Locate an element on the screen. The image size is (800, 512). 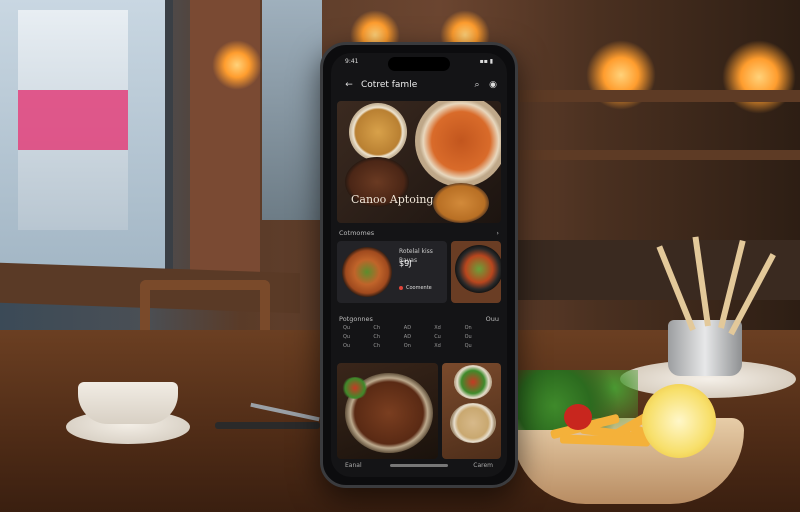
section-title: Potgonnes is located at coordinates (356, 319).